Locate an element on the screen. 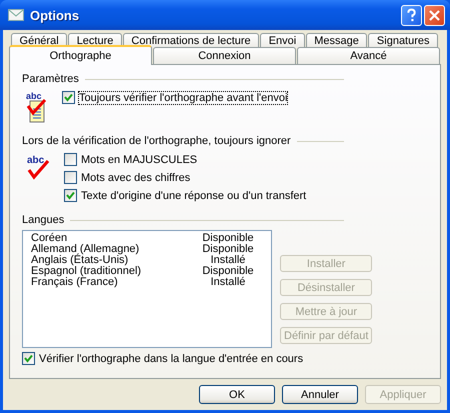 Image resolution: width=450 pixels, height=413 pixels. language-name: Français (France) is located at coordinates (74, 282).